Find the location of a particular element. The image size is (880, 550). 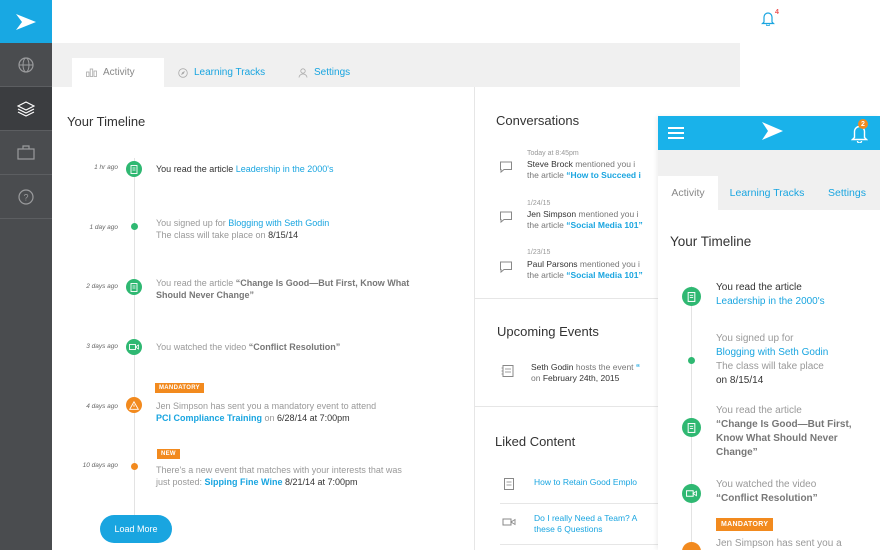

mobile-timeline-item: Jen Simpson has sent you a is located at coordinates (796, 543).